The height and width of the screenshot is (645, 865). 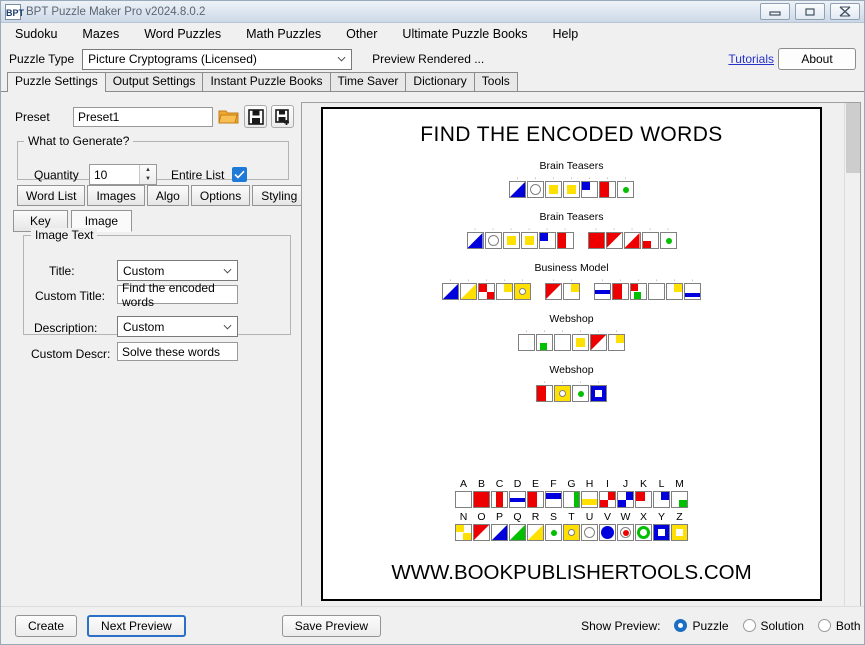 I want to click on word-symbol-group: · · · · · ·, so click(x=571, y=339).